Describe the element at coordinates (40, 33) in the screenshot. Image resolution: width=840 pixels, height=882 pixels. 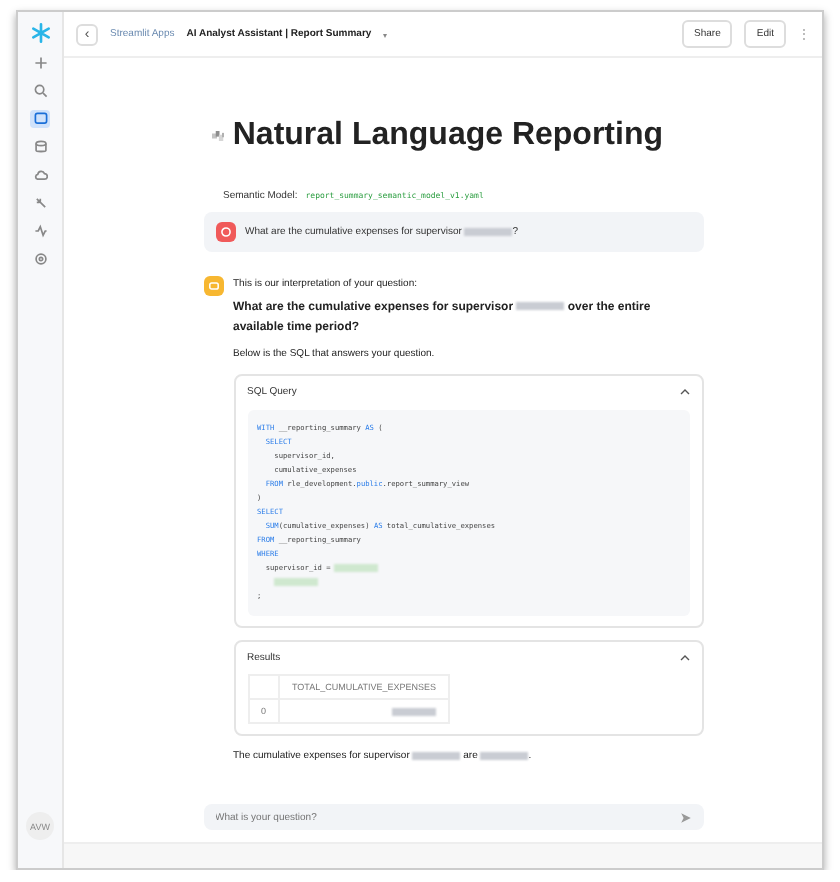
I see `snowflake-logo-icon` at that location.